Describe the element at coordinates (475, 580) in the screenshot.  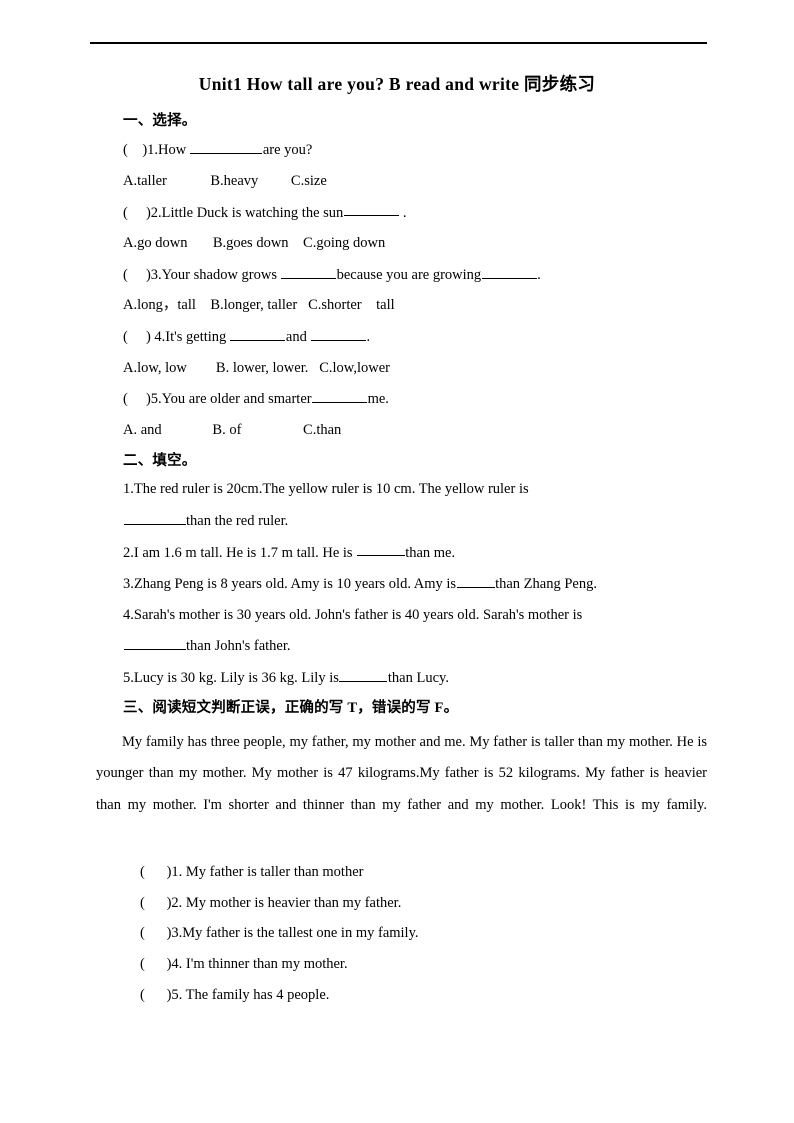
I see `fill-item-3-blank` at that location.